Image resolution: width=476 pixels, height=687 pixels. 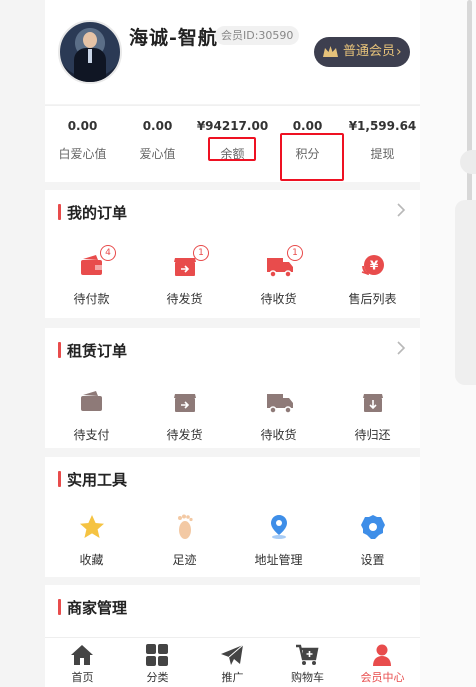 I want to click on tab-label: 购物车, so click(x=307, y=677).